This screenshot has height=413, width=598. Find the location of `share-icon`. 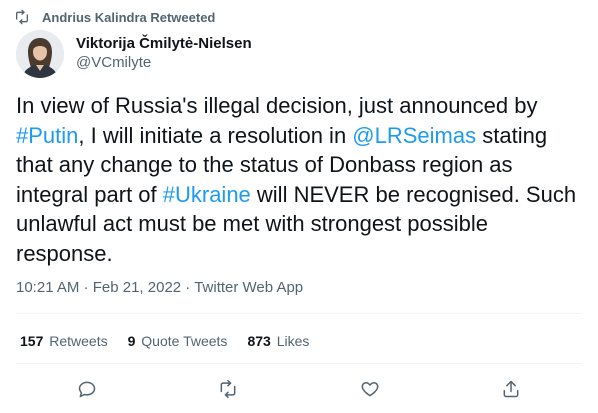

share-icon is located at coordinates (511, 389).